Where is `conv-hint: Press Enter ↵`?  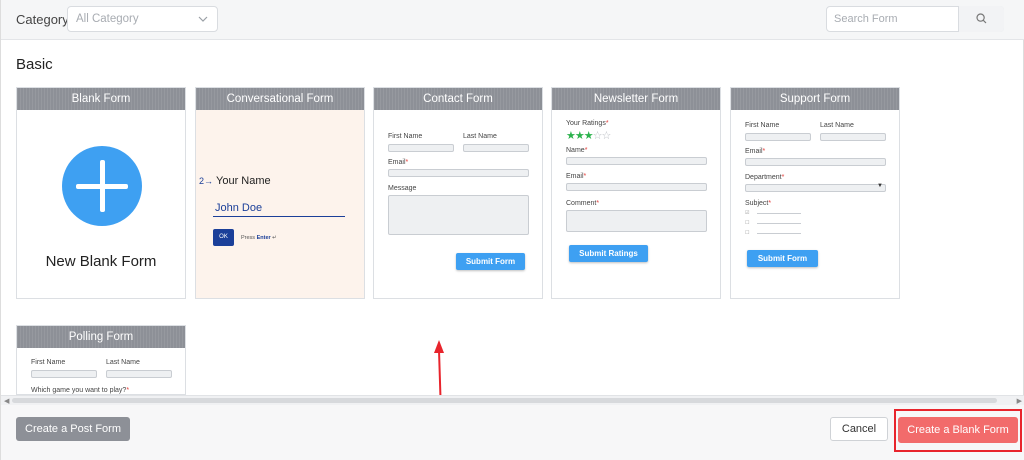 conv-hint: Press Enter ↵ is located at coordinates (259, 238).